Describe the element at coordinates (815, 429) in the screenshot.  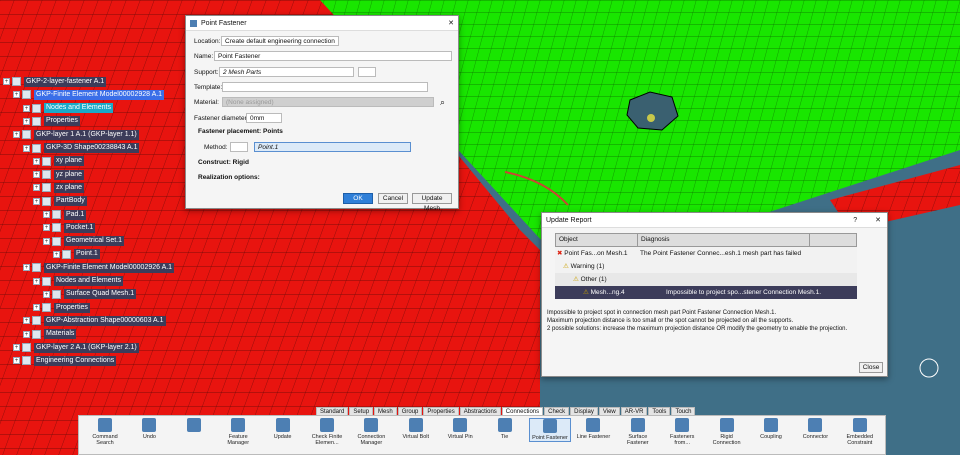
I see `toolbar-item: Connector` at that location.